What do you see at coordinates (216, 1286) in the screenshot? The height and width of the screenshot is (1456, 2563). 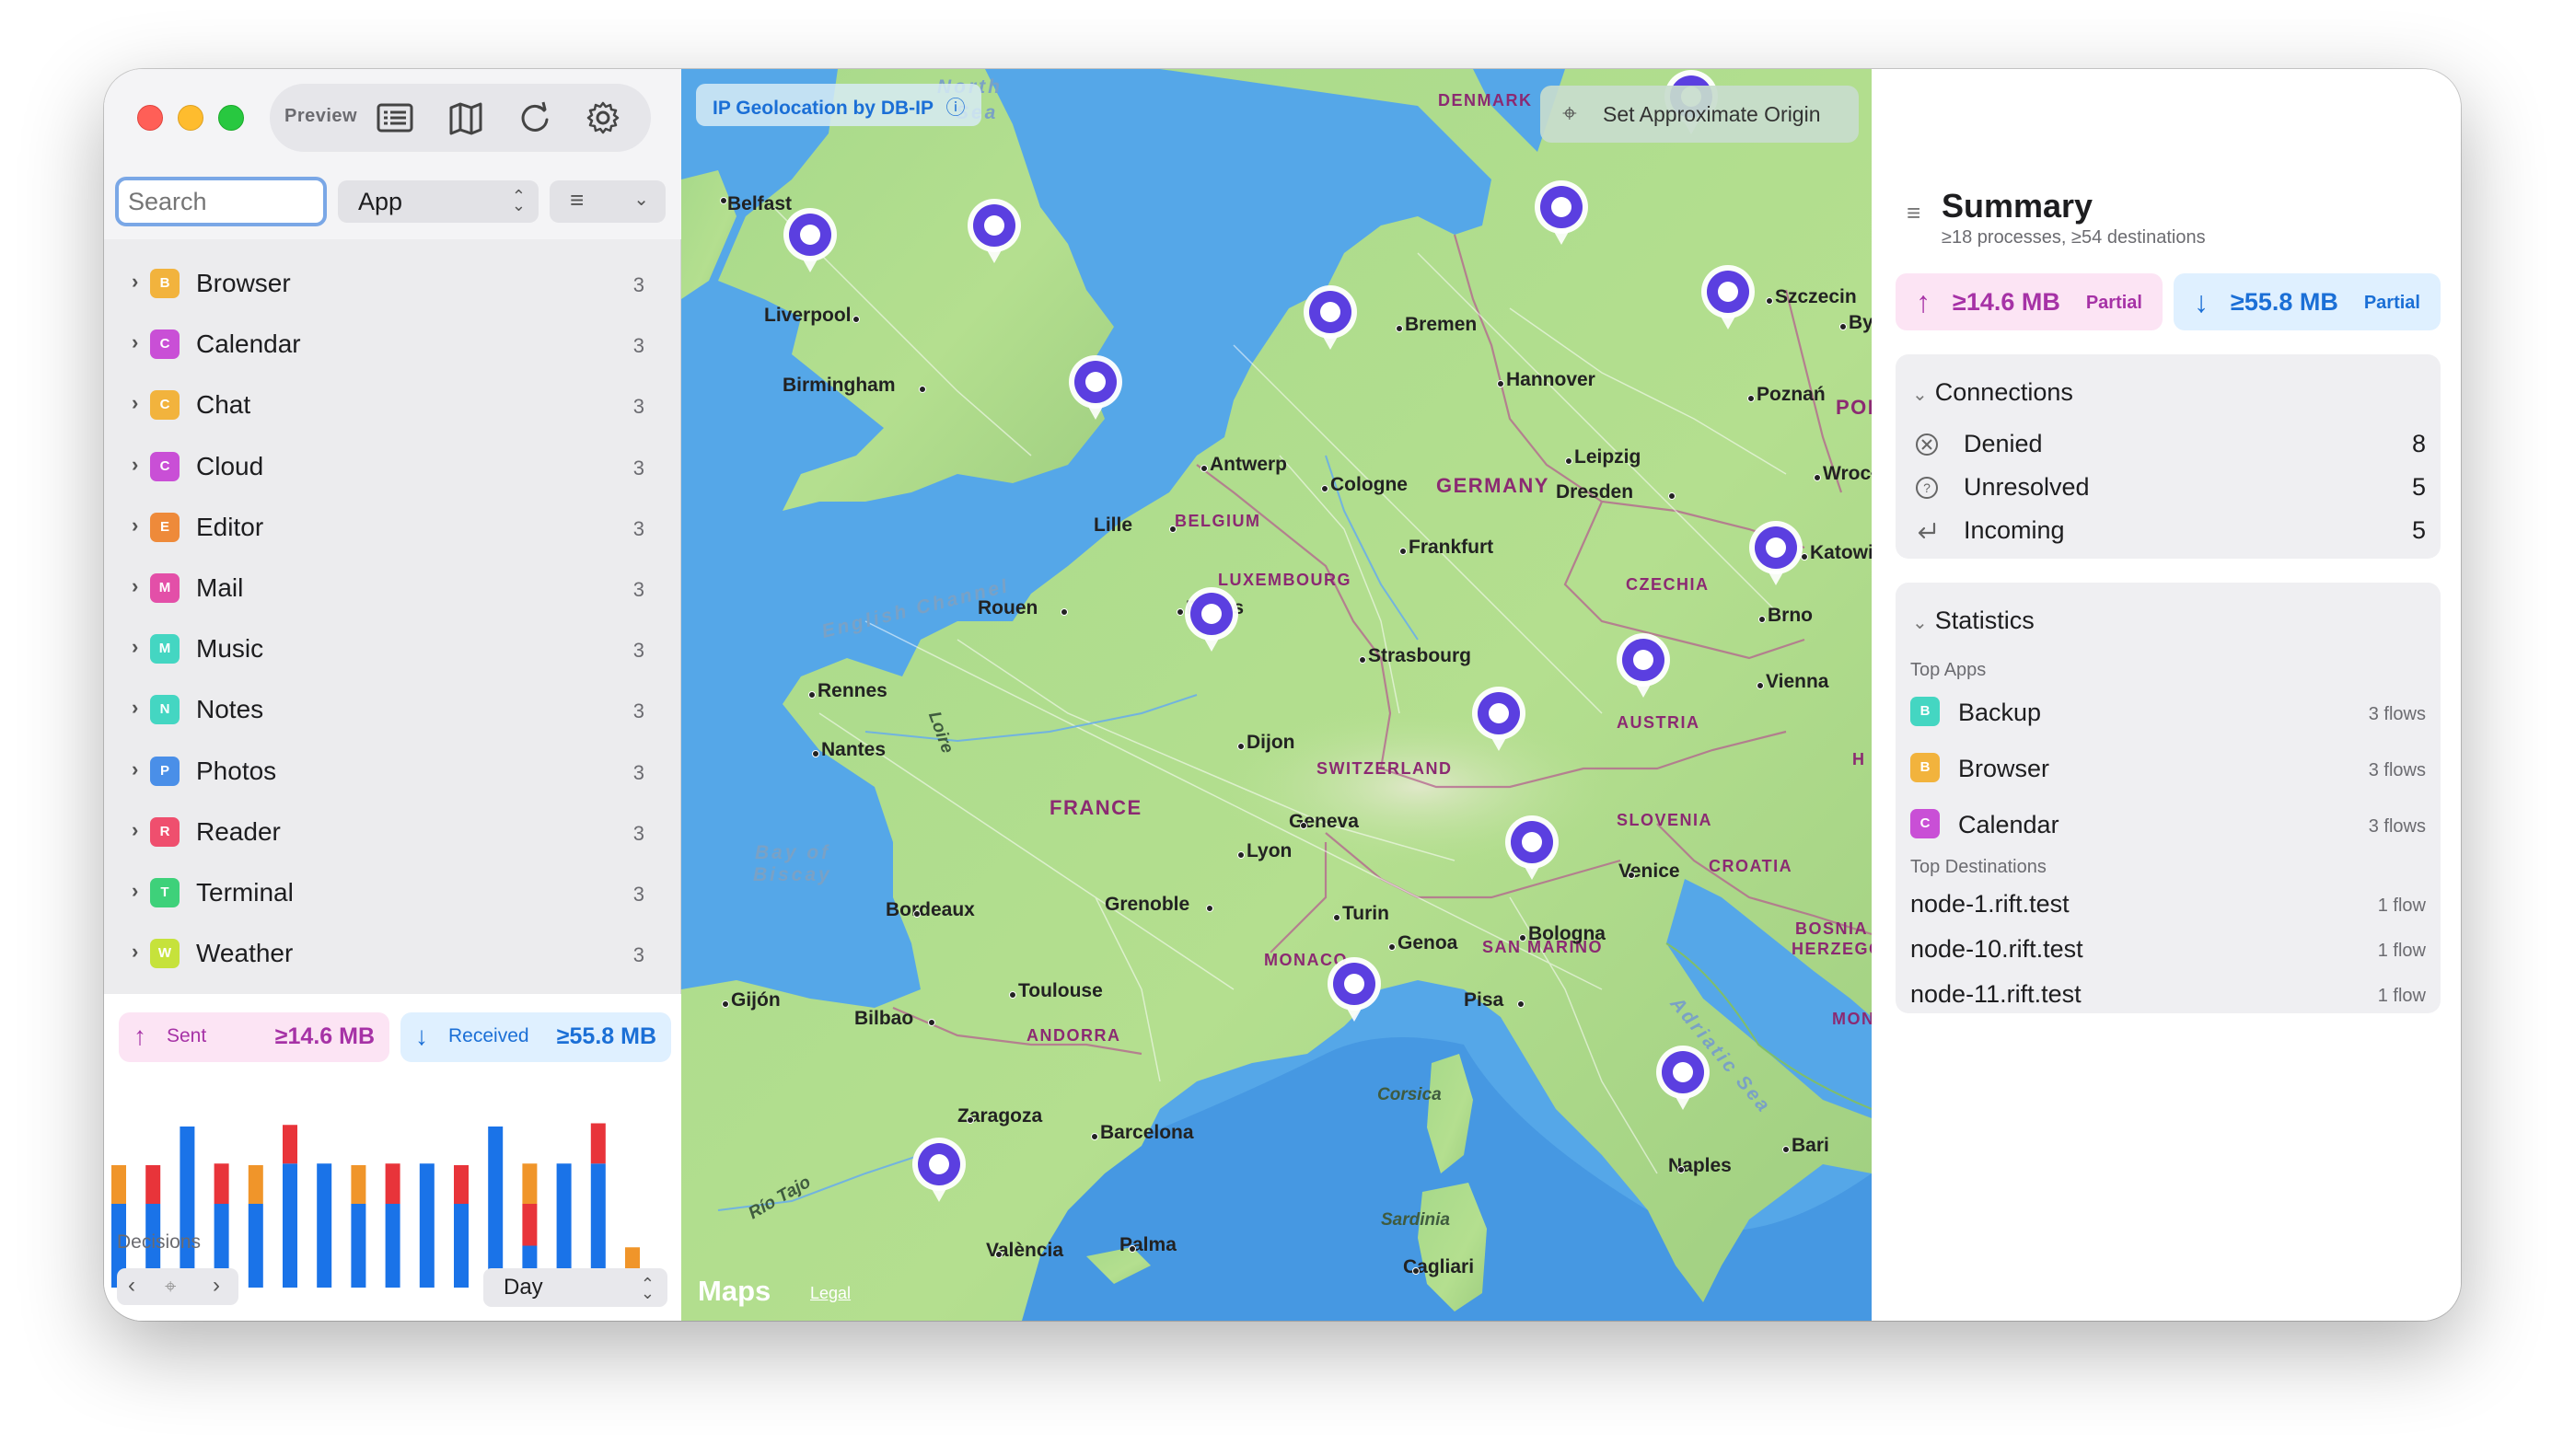 I see `next-period-button: ›` at bounding box center [216, 1286].